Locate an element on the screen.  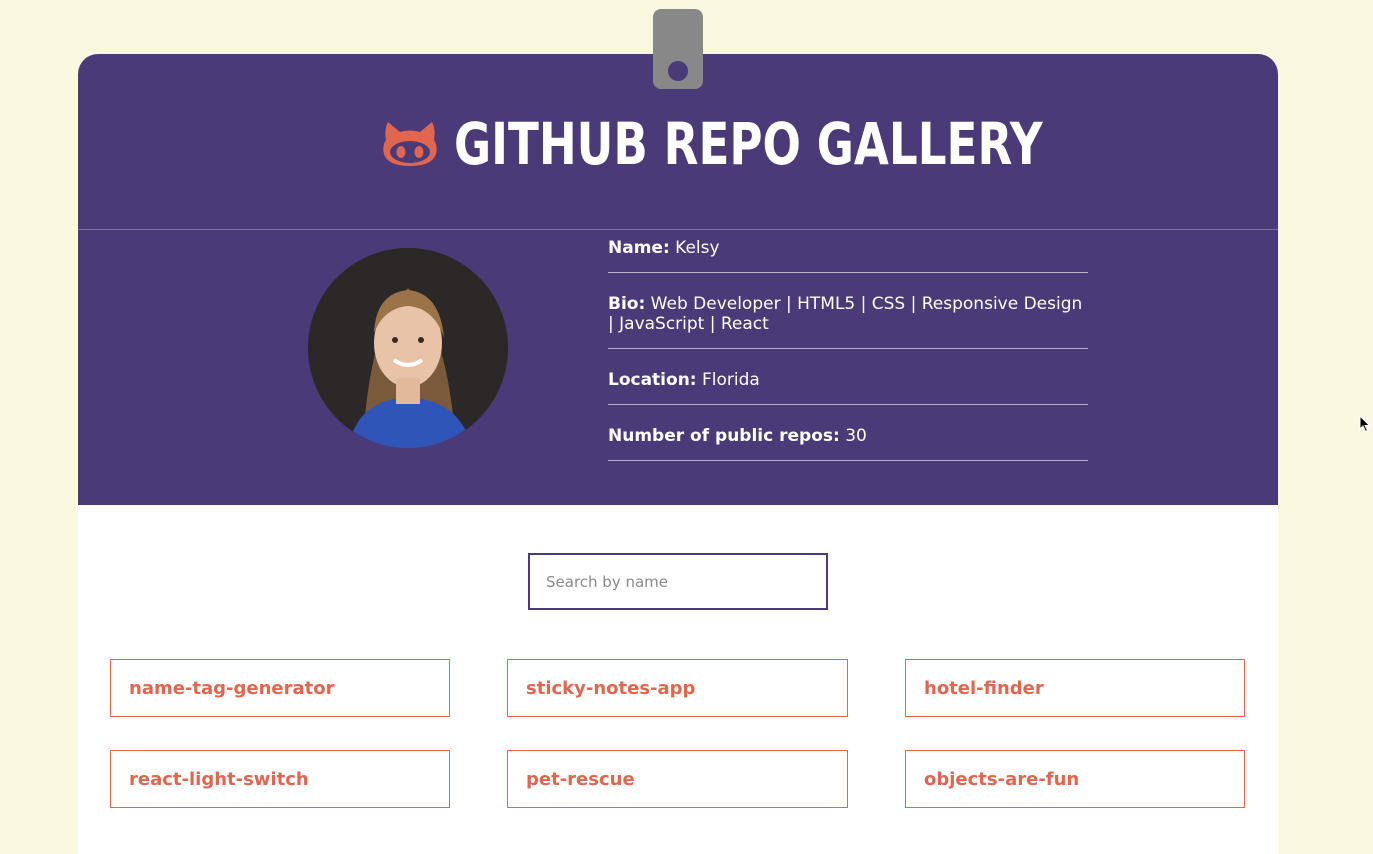
repo-card: react-light-switch is located at coordinates (280, 779).